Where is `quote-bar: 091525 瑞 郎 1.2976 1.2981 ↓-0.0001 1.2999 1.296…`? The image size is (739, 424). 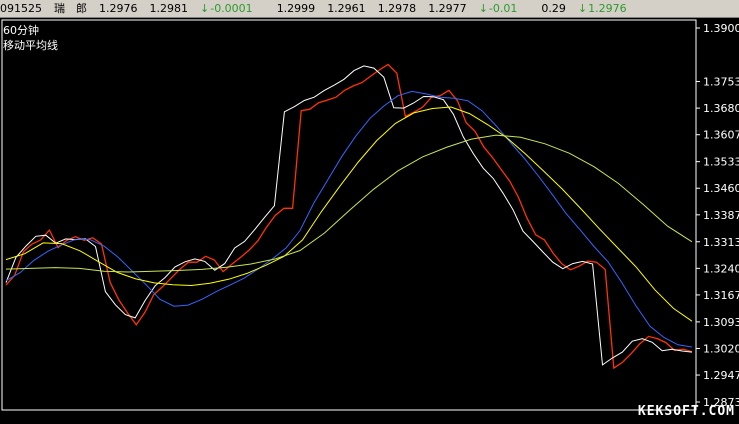
quote-bar: 091525 瑞 郎 1.2976 1.2981 ↓-0.0001 1.2999 1.296… is located at coordinates (369, 9).